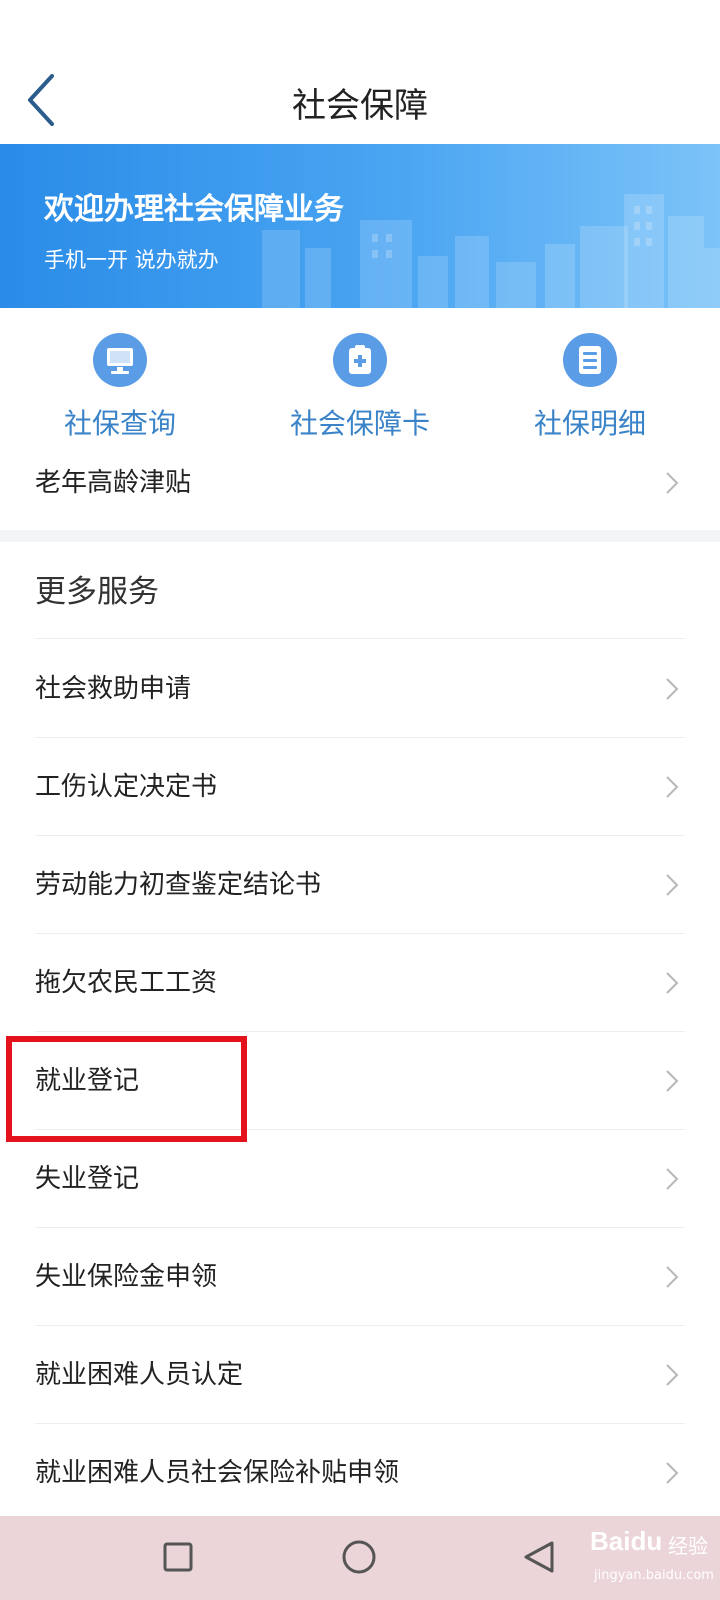 The width and height of the screenshot is (720, 1600). I want to click on section-title-more-services: 更多服务, so click(97, 592).